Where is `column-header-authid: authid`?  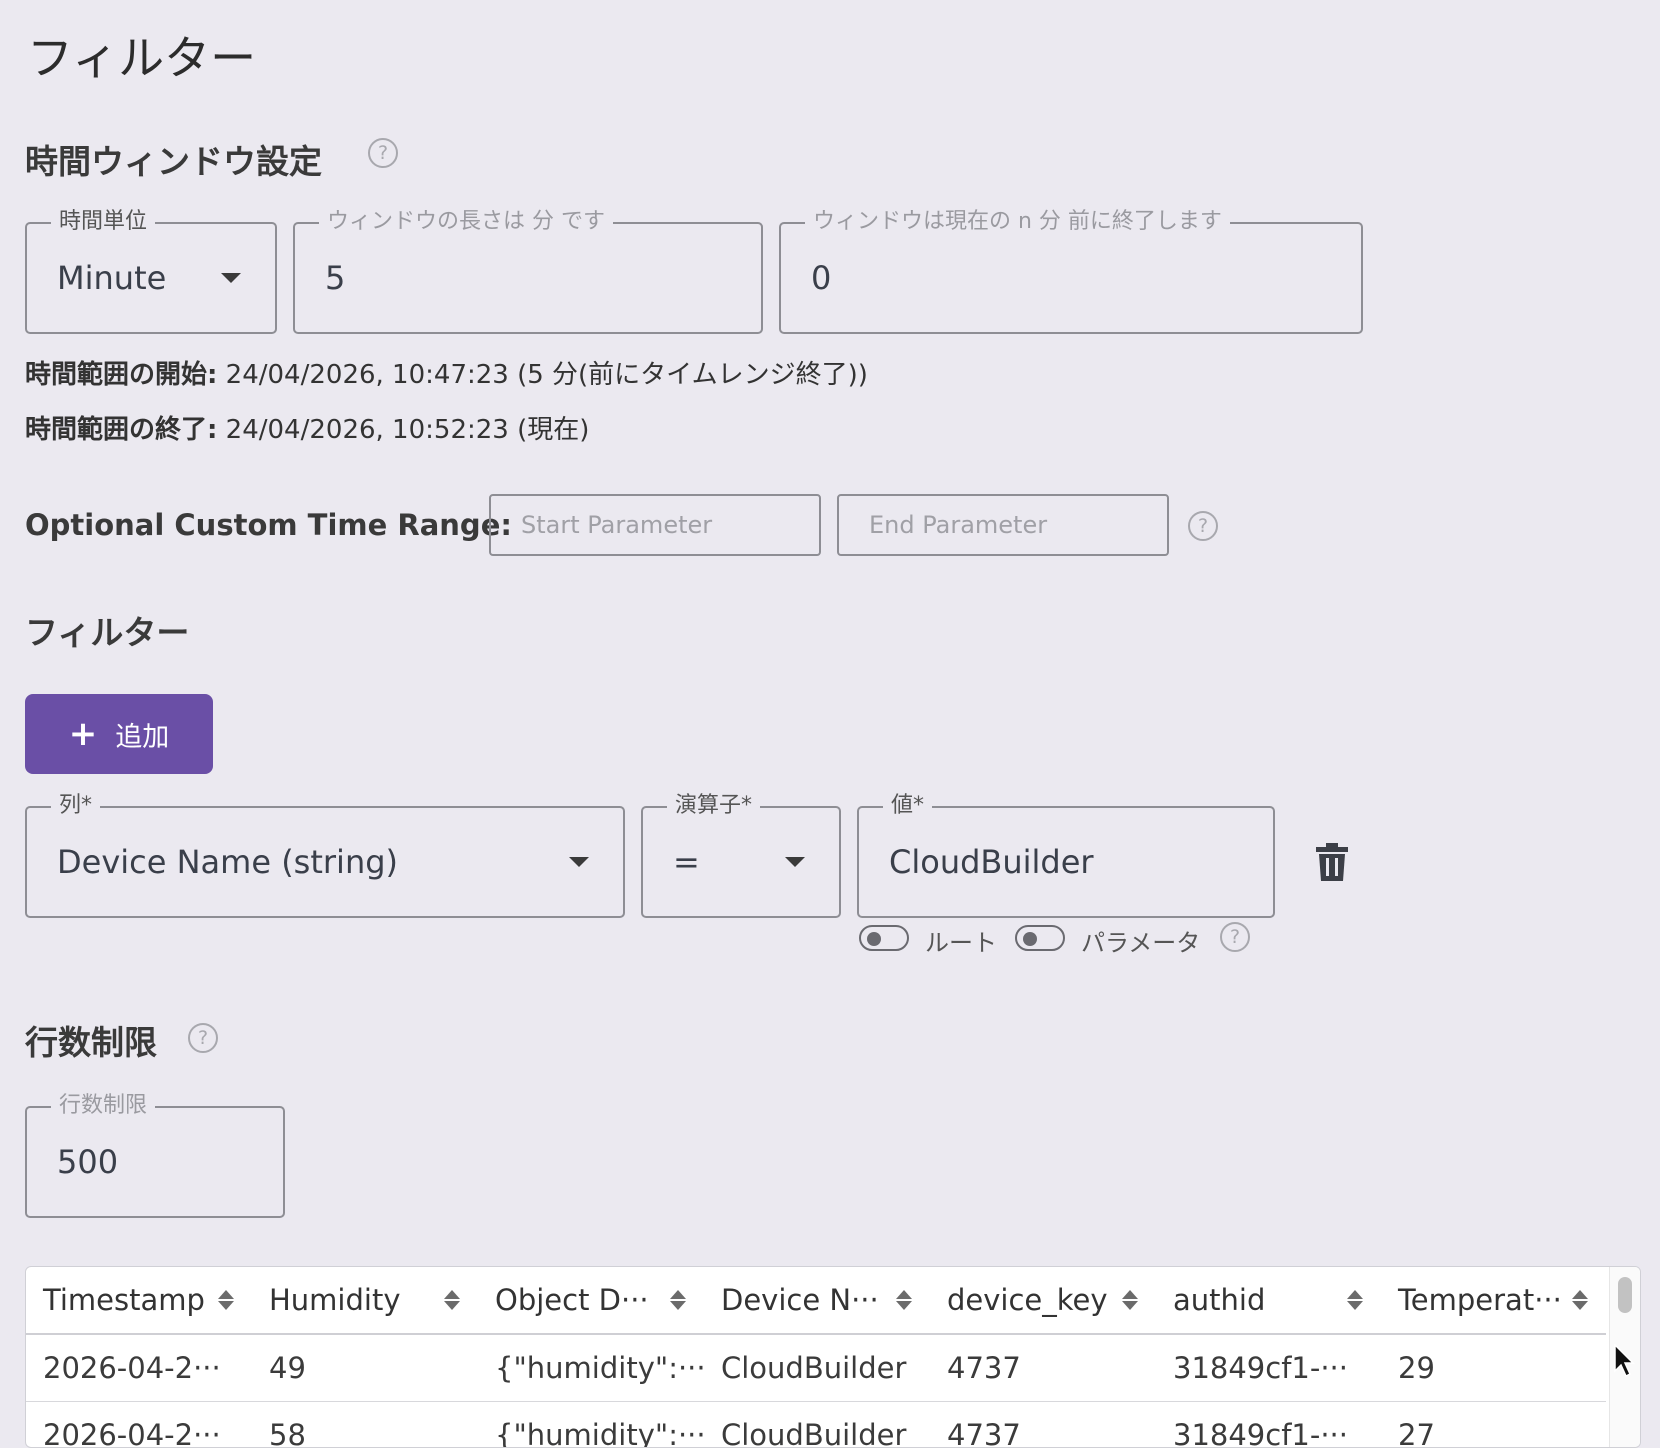 column-header-authid: authid is located at coordinates (1268, 1300).